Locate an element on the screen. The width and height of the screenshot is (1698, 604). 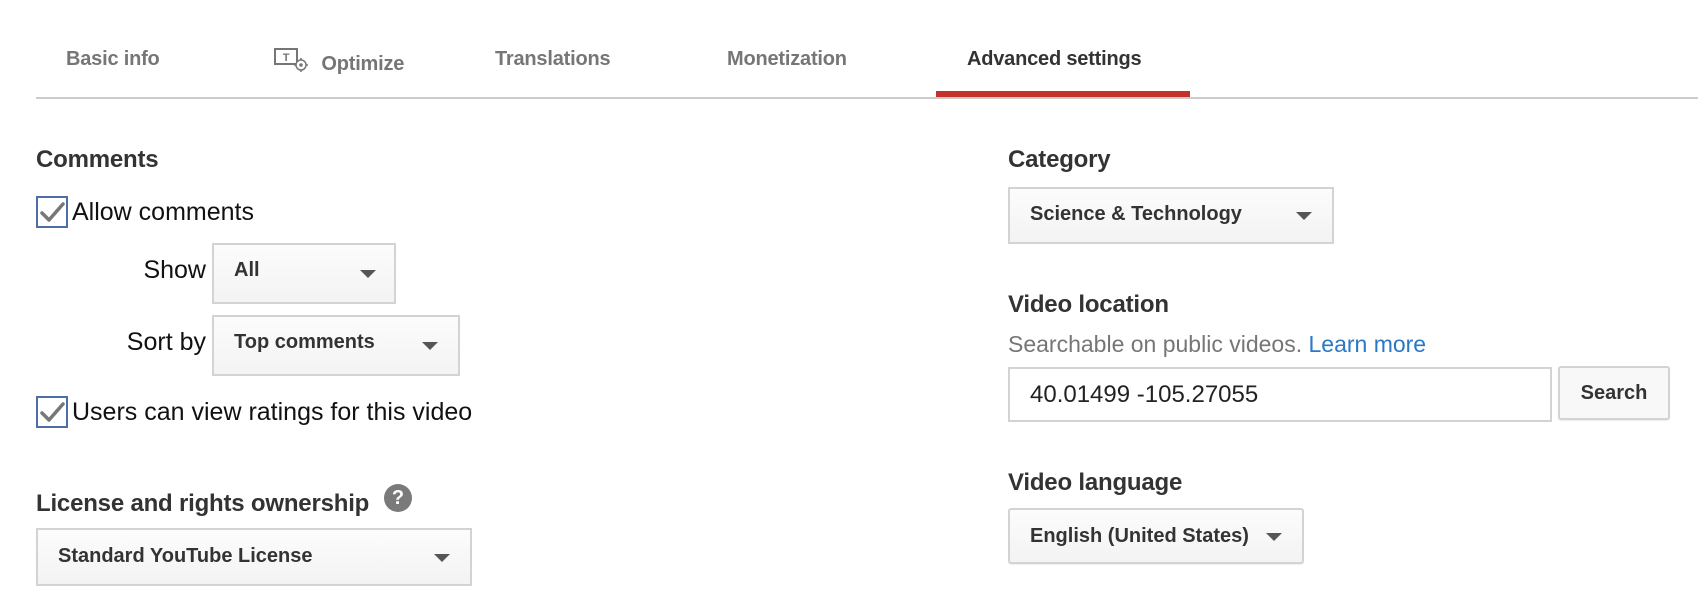
category-dropdown: Science & Technology is located at coordinates (1171, 215).